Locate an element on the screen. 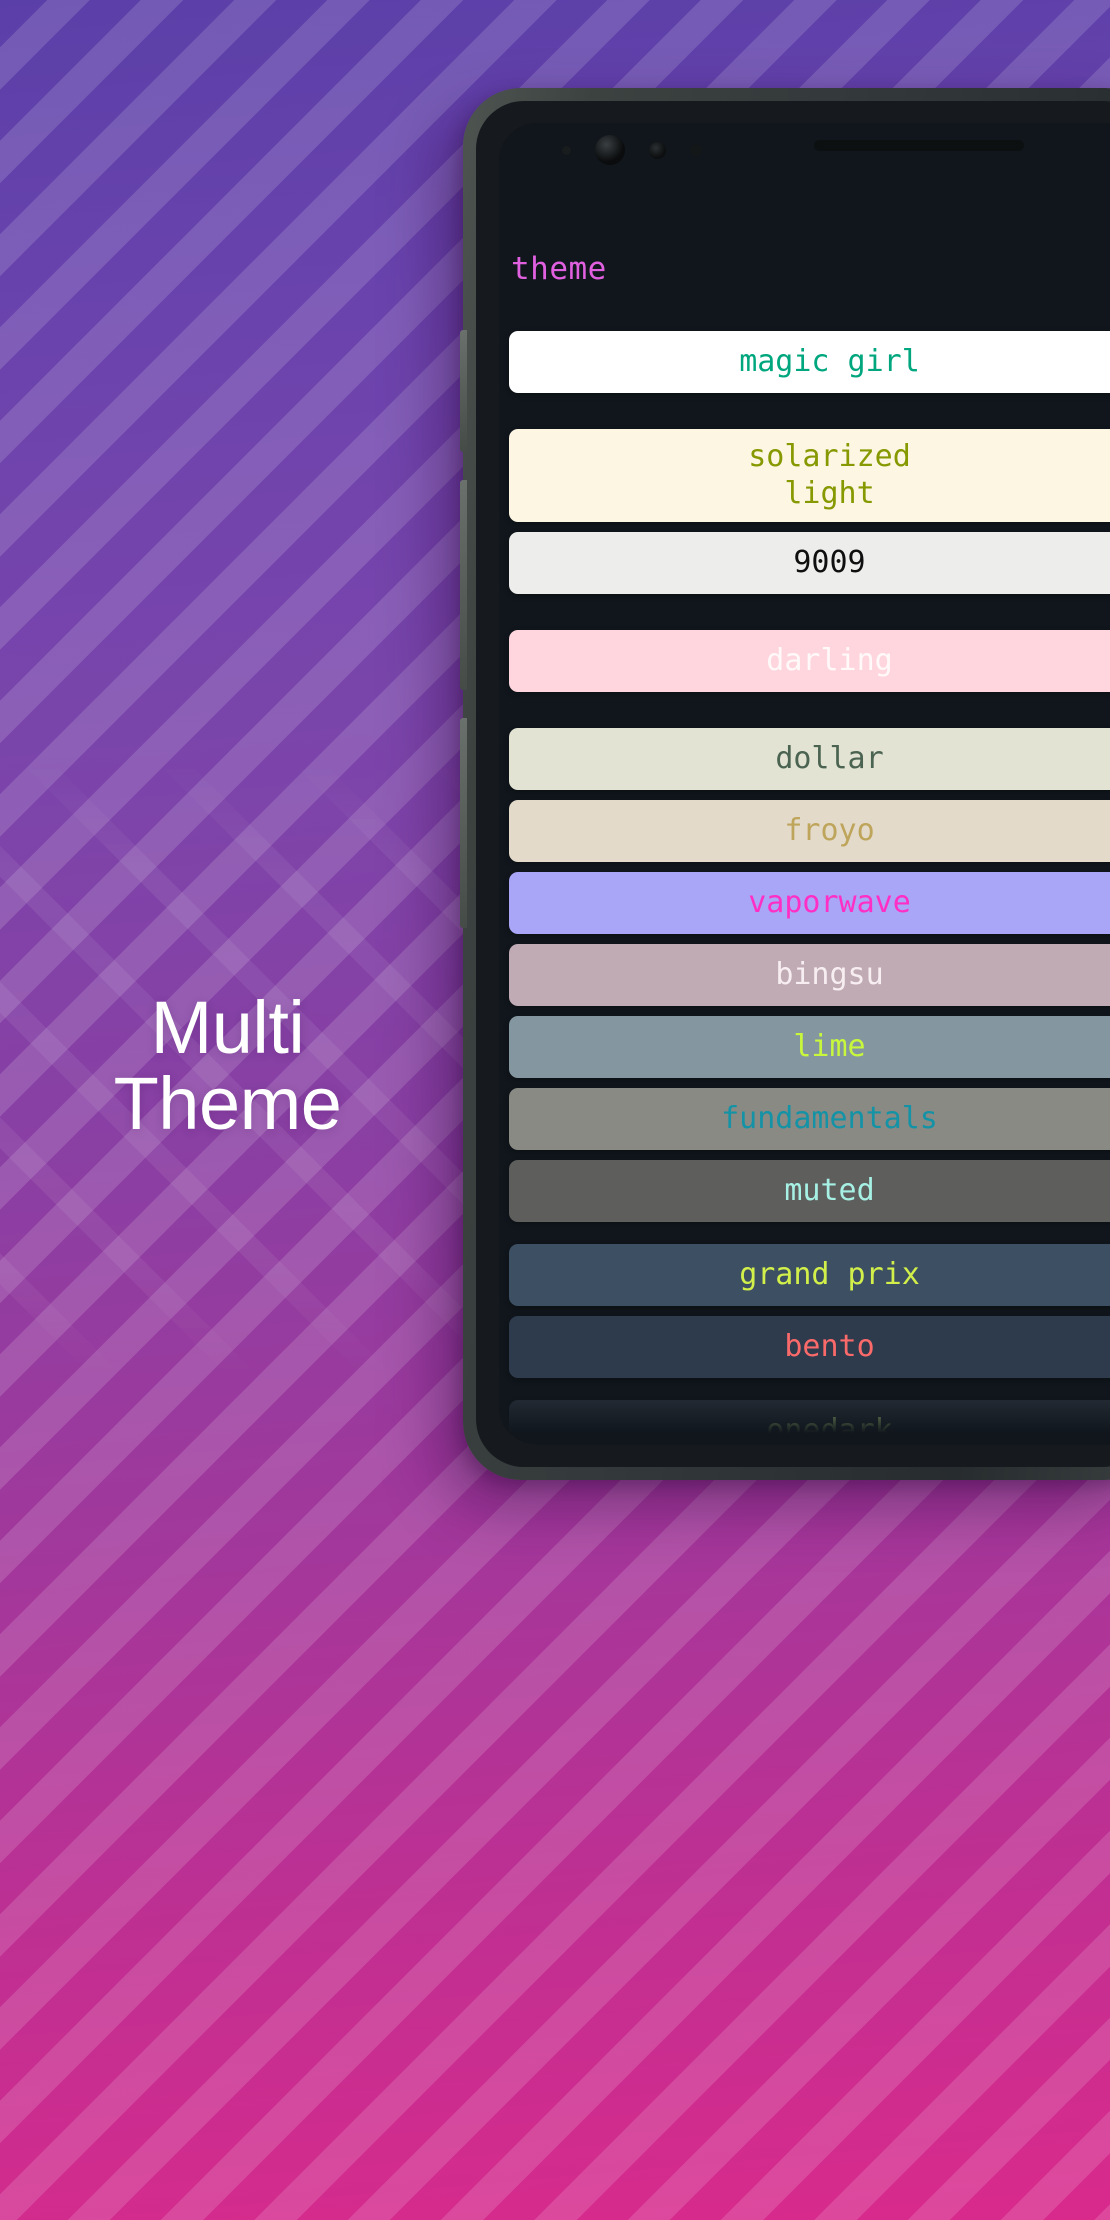  theme-option-label: dollar is located at coordinates (829, 758).